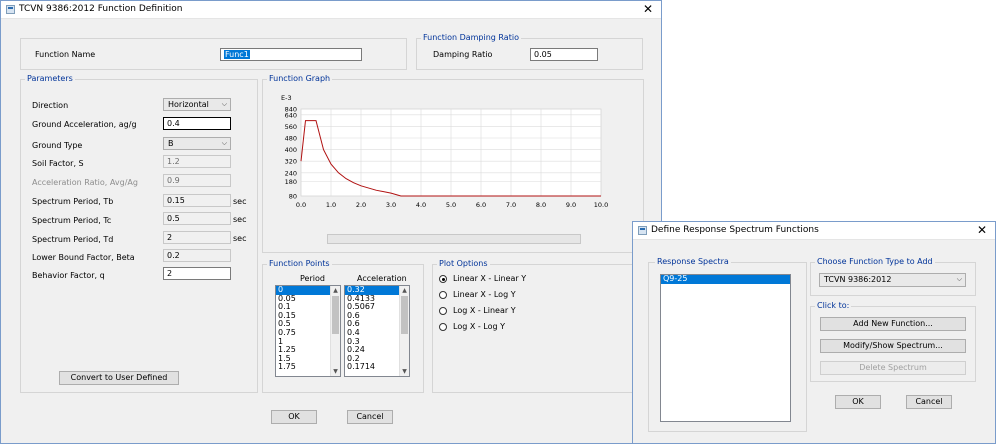 Image resolution: width=999 pixels, height=444 pixels. What do you see at coordinates (858, 279) in the screenshot?
I see `function-type-value: TCVN 9386:2012` at bounding box center [858, 279].